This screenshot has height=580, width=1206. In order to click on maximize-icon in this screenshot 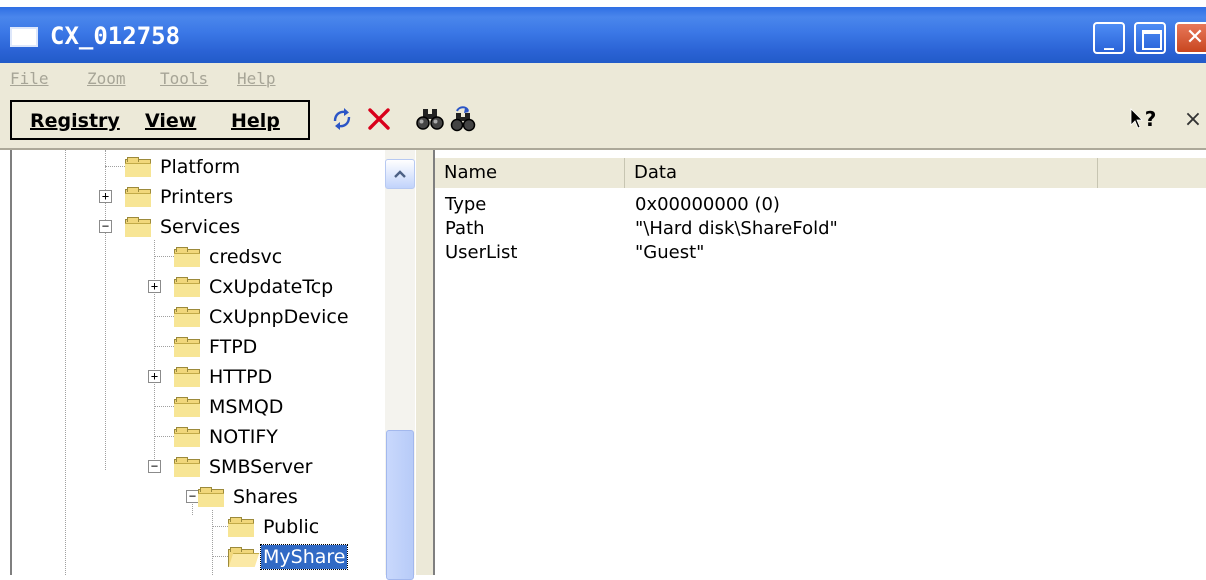, I will do `click(1152, 40)`.